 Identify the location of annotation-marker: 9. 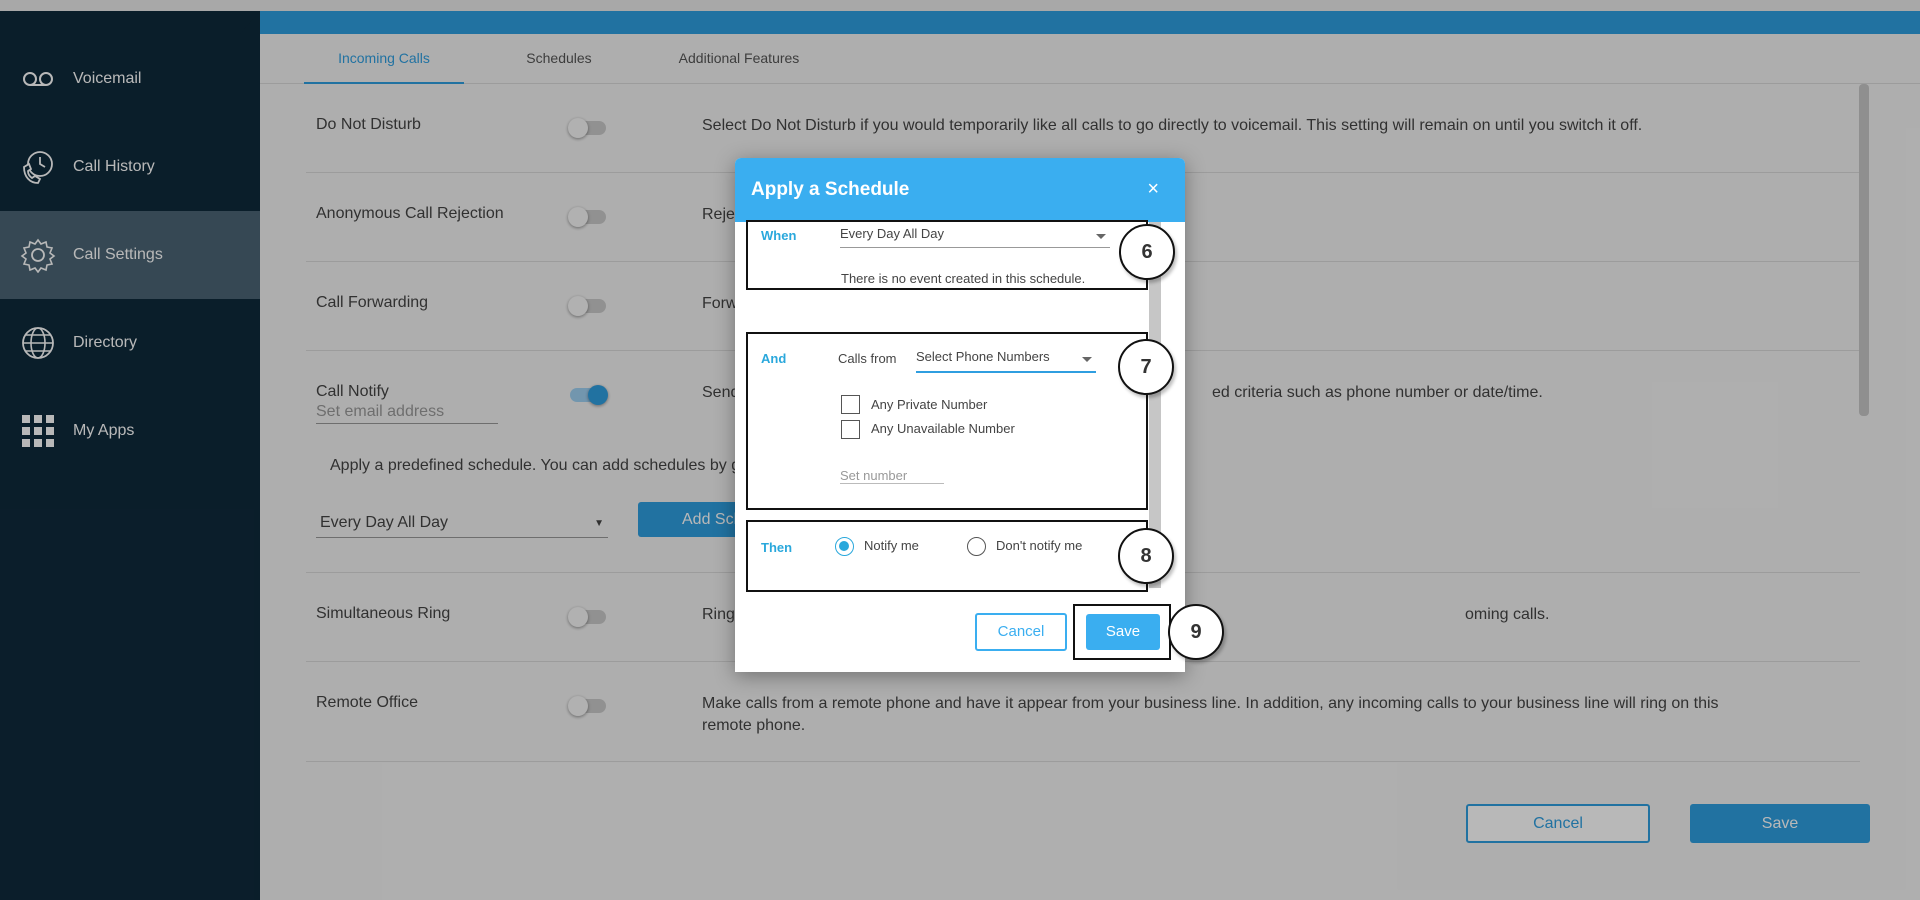
(1196, 632).